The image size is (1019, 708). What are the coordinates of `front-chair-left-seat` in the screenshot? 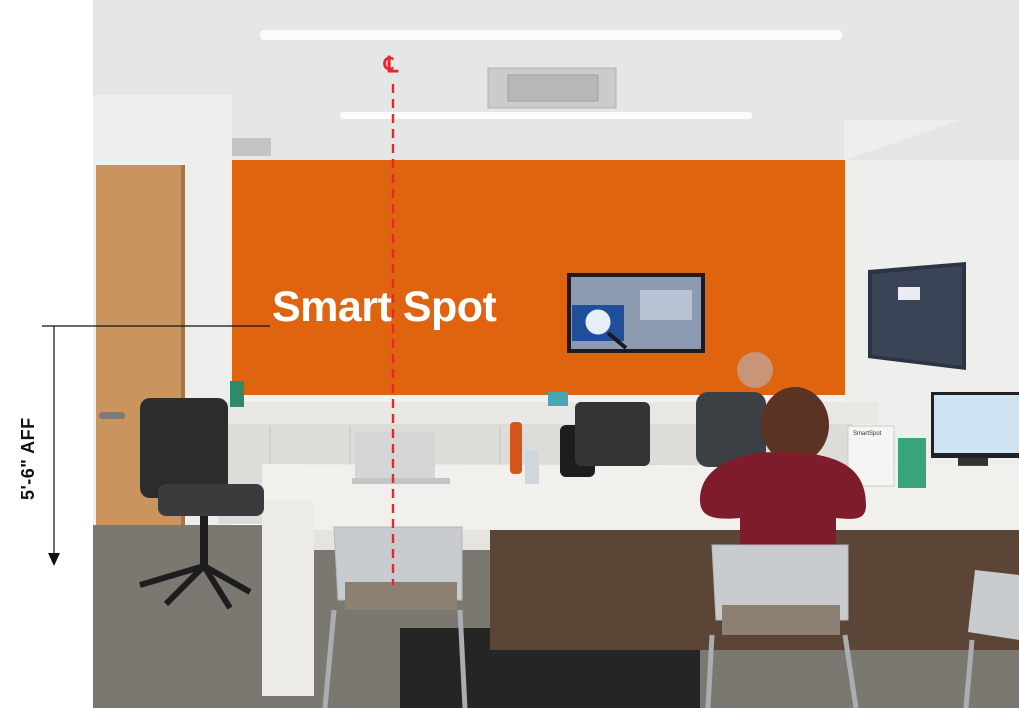 It's located at (401, 596).